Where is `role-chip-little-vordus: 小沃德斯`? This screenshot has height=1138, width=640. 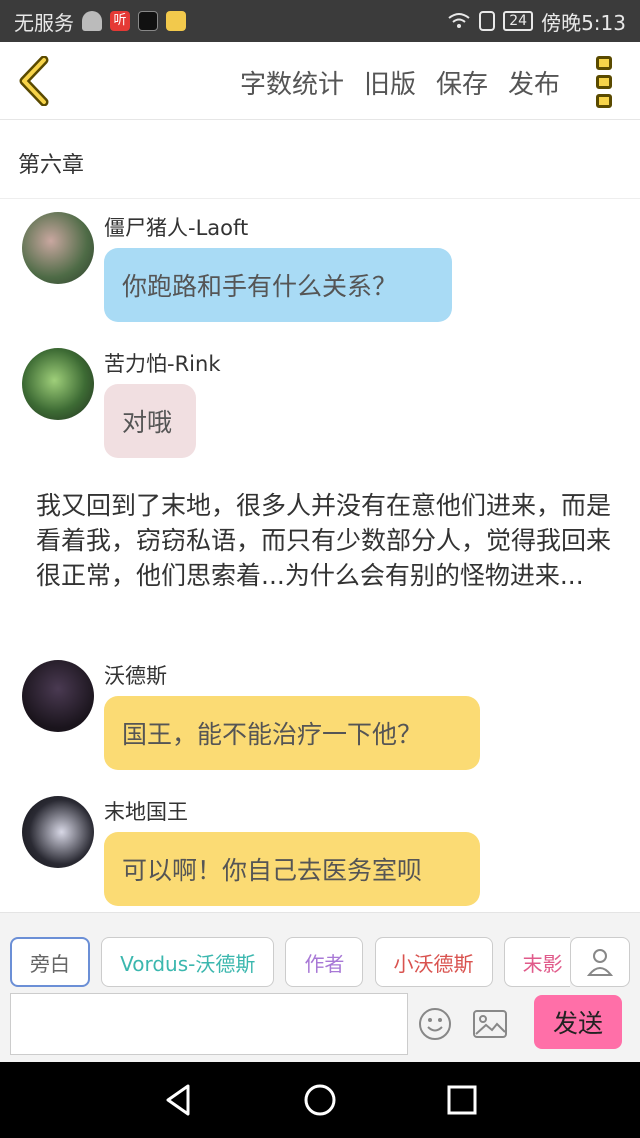
role-chip-little-vordus: 小沃德斯 is located at coordinates (433, 962).